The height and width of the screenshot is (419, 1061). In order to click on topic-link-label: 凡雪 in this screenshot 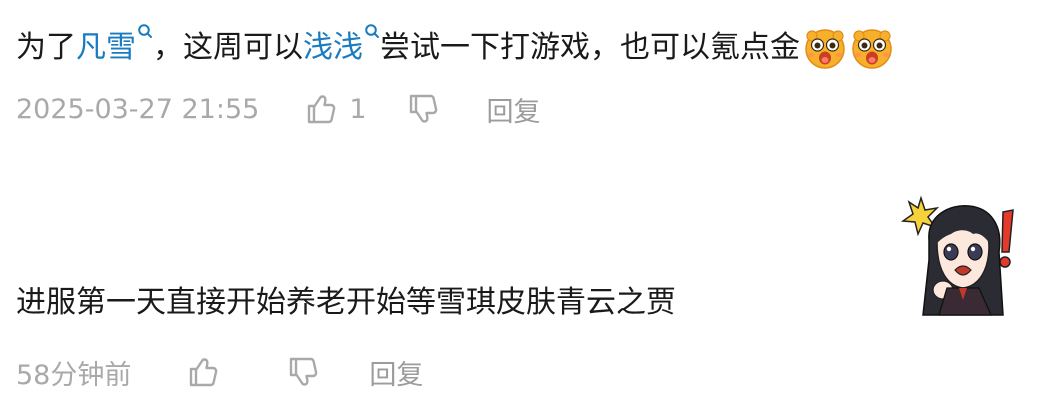, I will do `click(106, 47)`.